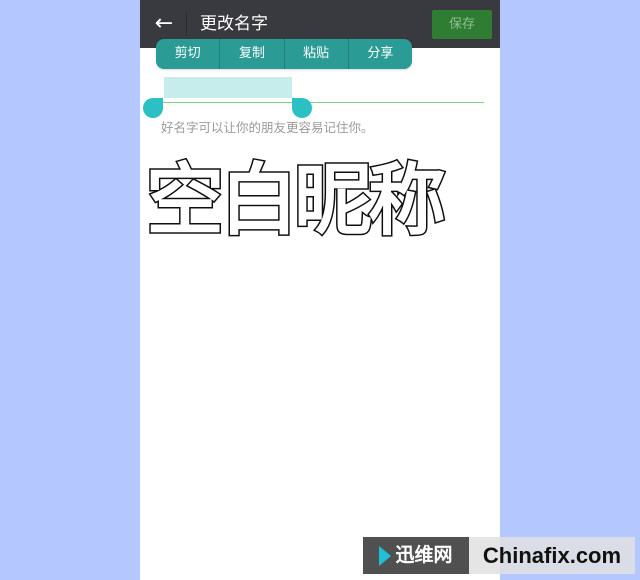 The width and height of the screenshot is (640, 580). I want to click on save-button: 保存, so click(462, 24).